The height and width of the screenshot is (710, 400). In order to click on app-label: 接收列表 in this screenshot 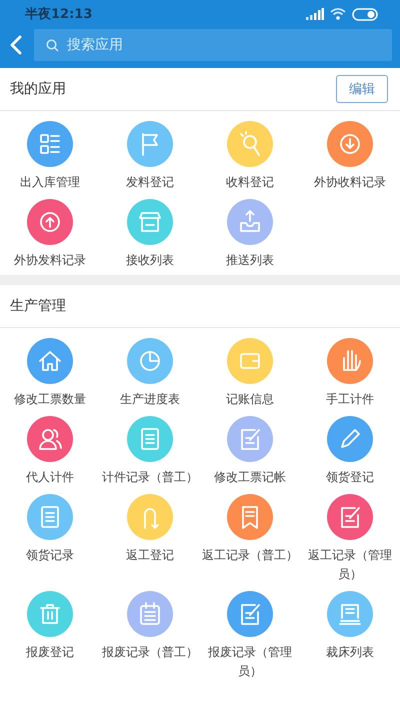, I will do `click(150, 260)`.